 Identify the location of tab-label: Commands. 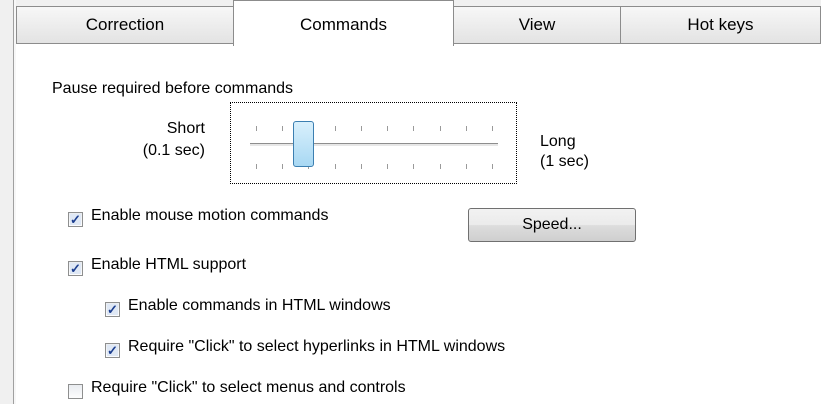
(343, 24).